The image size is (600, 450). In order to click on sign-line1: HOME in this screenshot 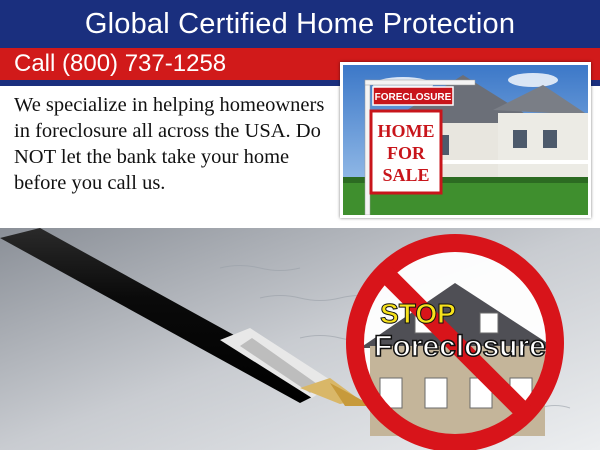, I will do `click(406, 131)`.